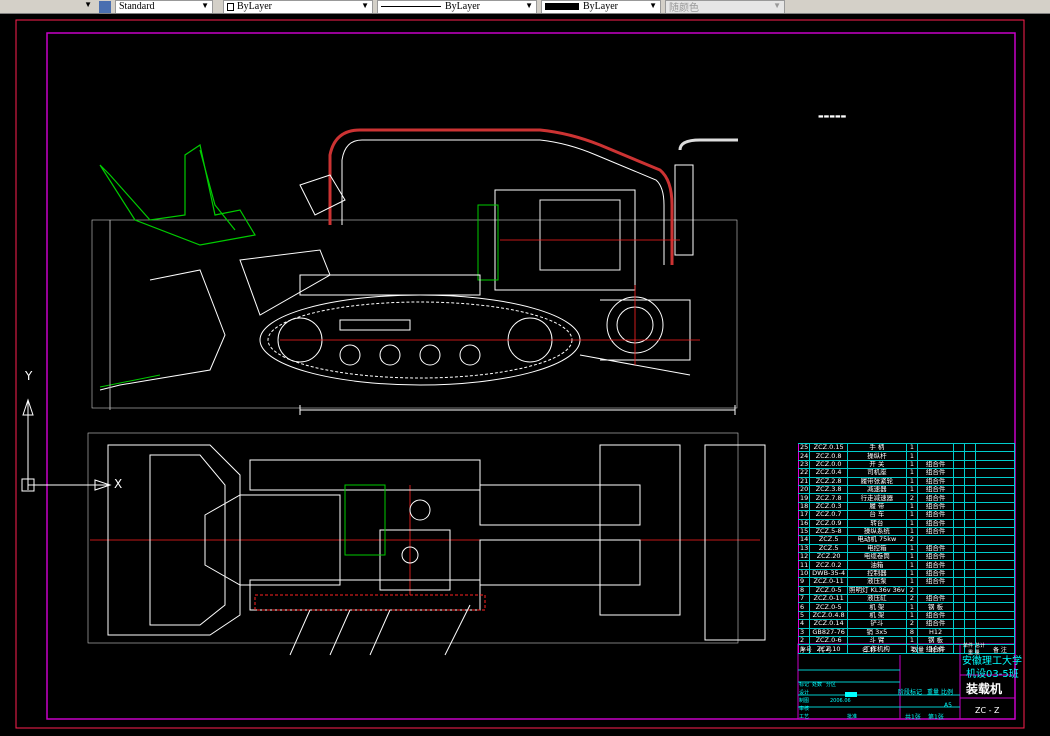 The width and height of the screenshot is (1050, 736). What do you see at coordinates (906, 464) in the screenshot?
I see `parts-row: 23 ZCZ.0.0 开 关 1 组合件` at bounding box center [906, 464].